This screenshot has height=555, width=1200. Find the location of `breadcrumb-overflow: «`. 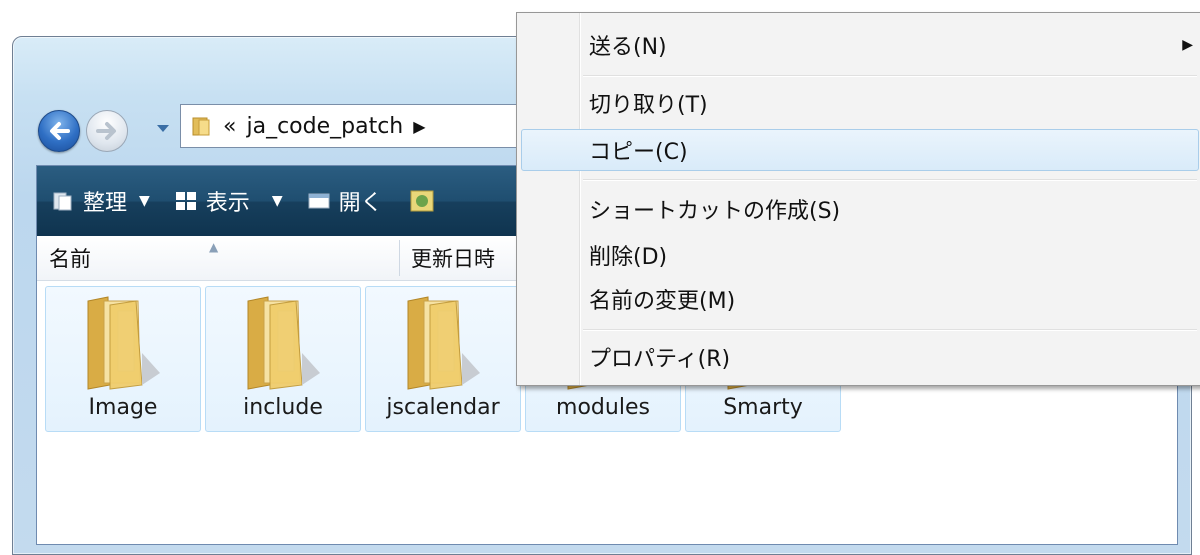

breadcrumb-overflow: « is located at coordinates (229, 126).